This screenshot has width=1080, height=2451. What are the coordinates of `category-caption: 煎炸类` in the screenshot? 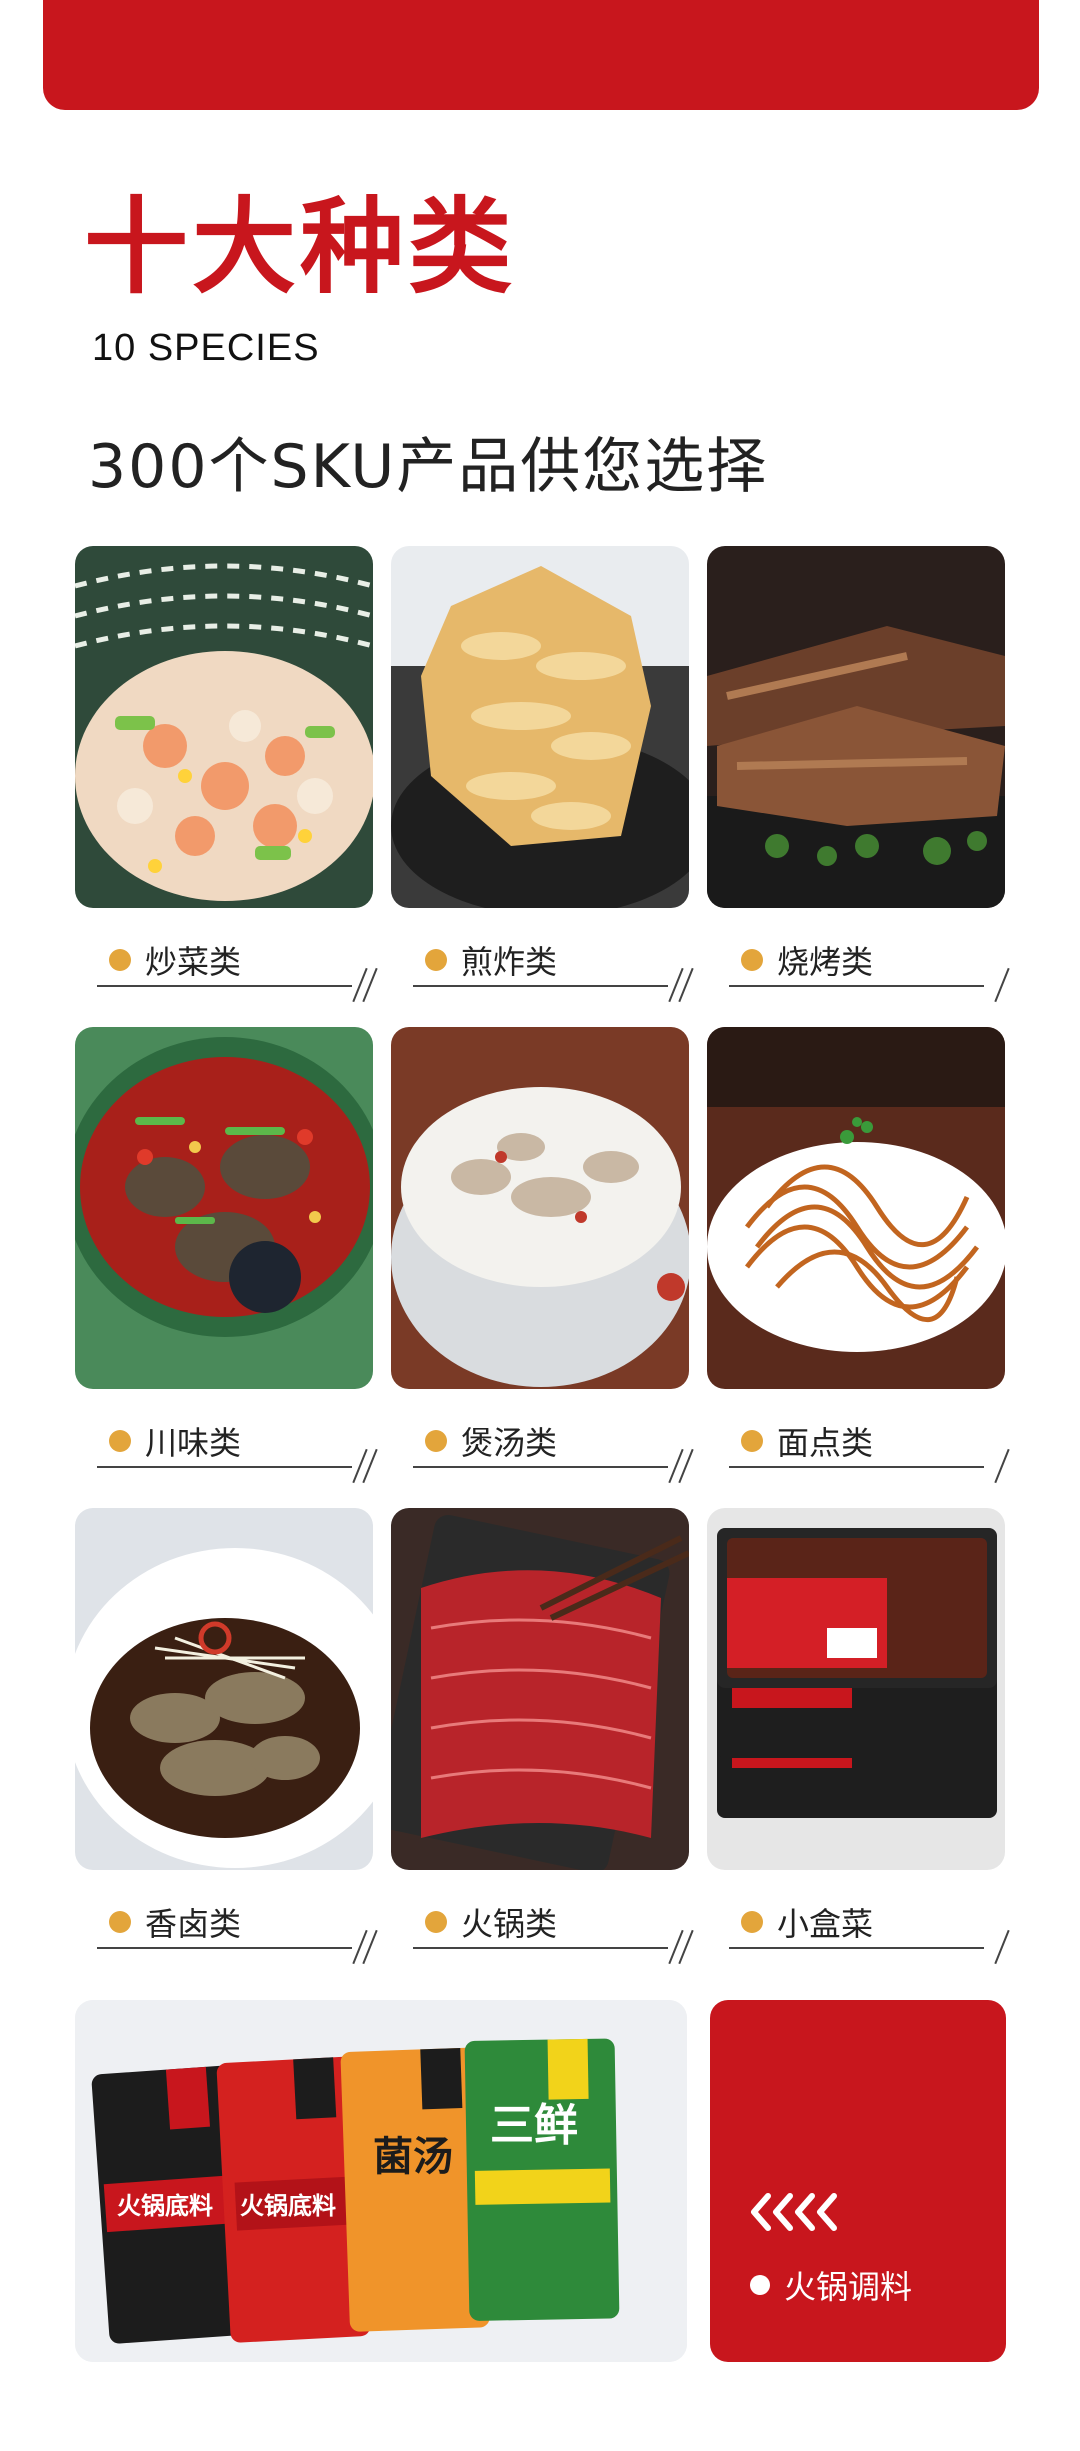 It's located at (558, 967).